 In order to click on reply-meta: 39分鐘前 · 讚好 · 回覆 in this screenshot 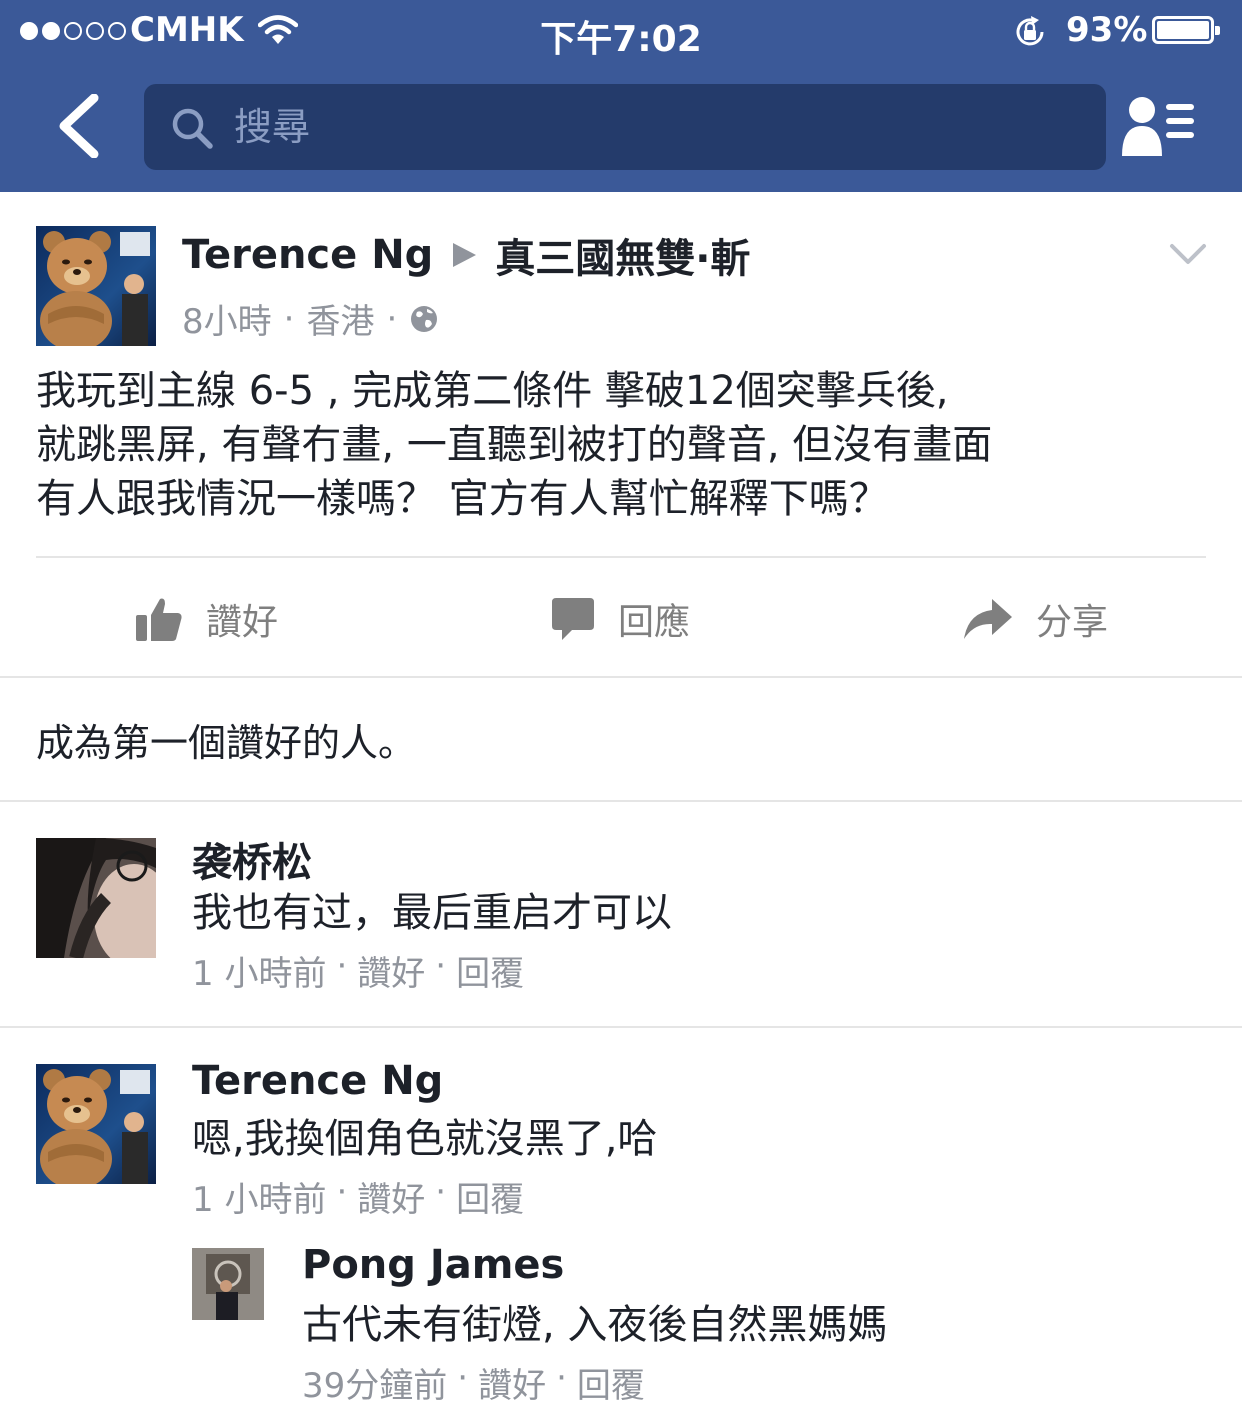, I will do `click(473, 1382)`.